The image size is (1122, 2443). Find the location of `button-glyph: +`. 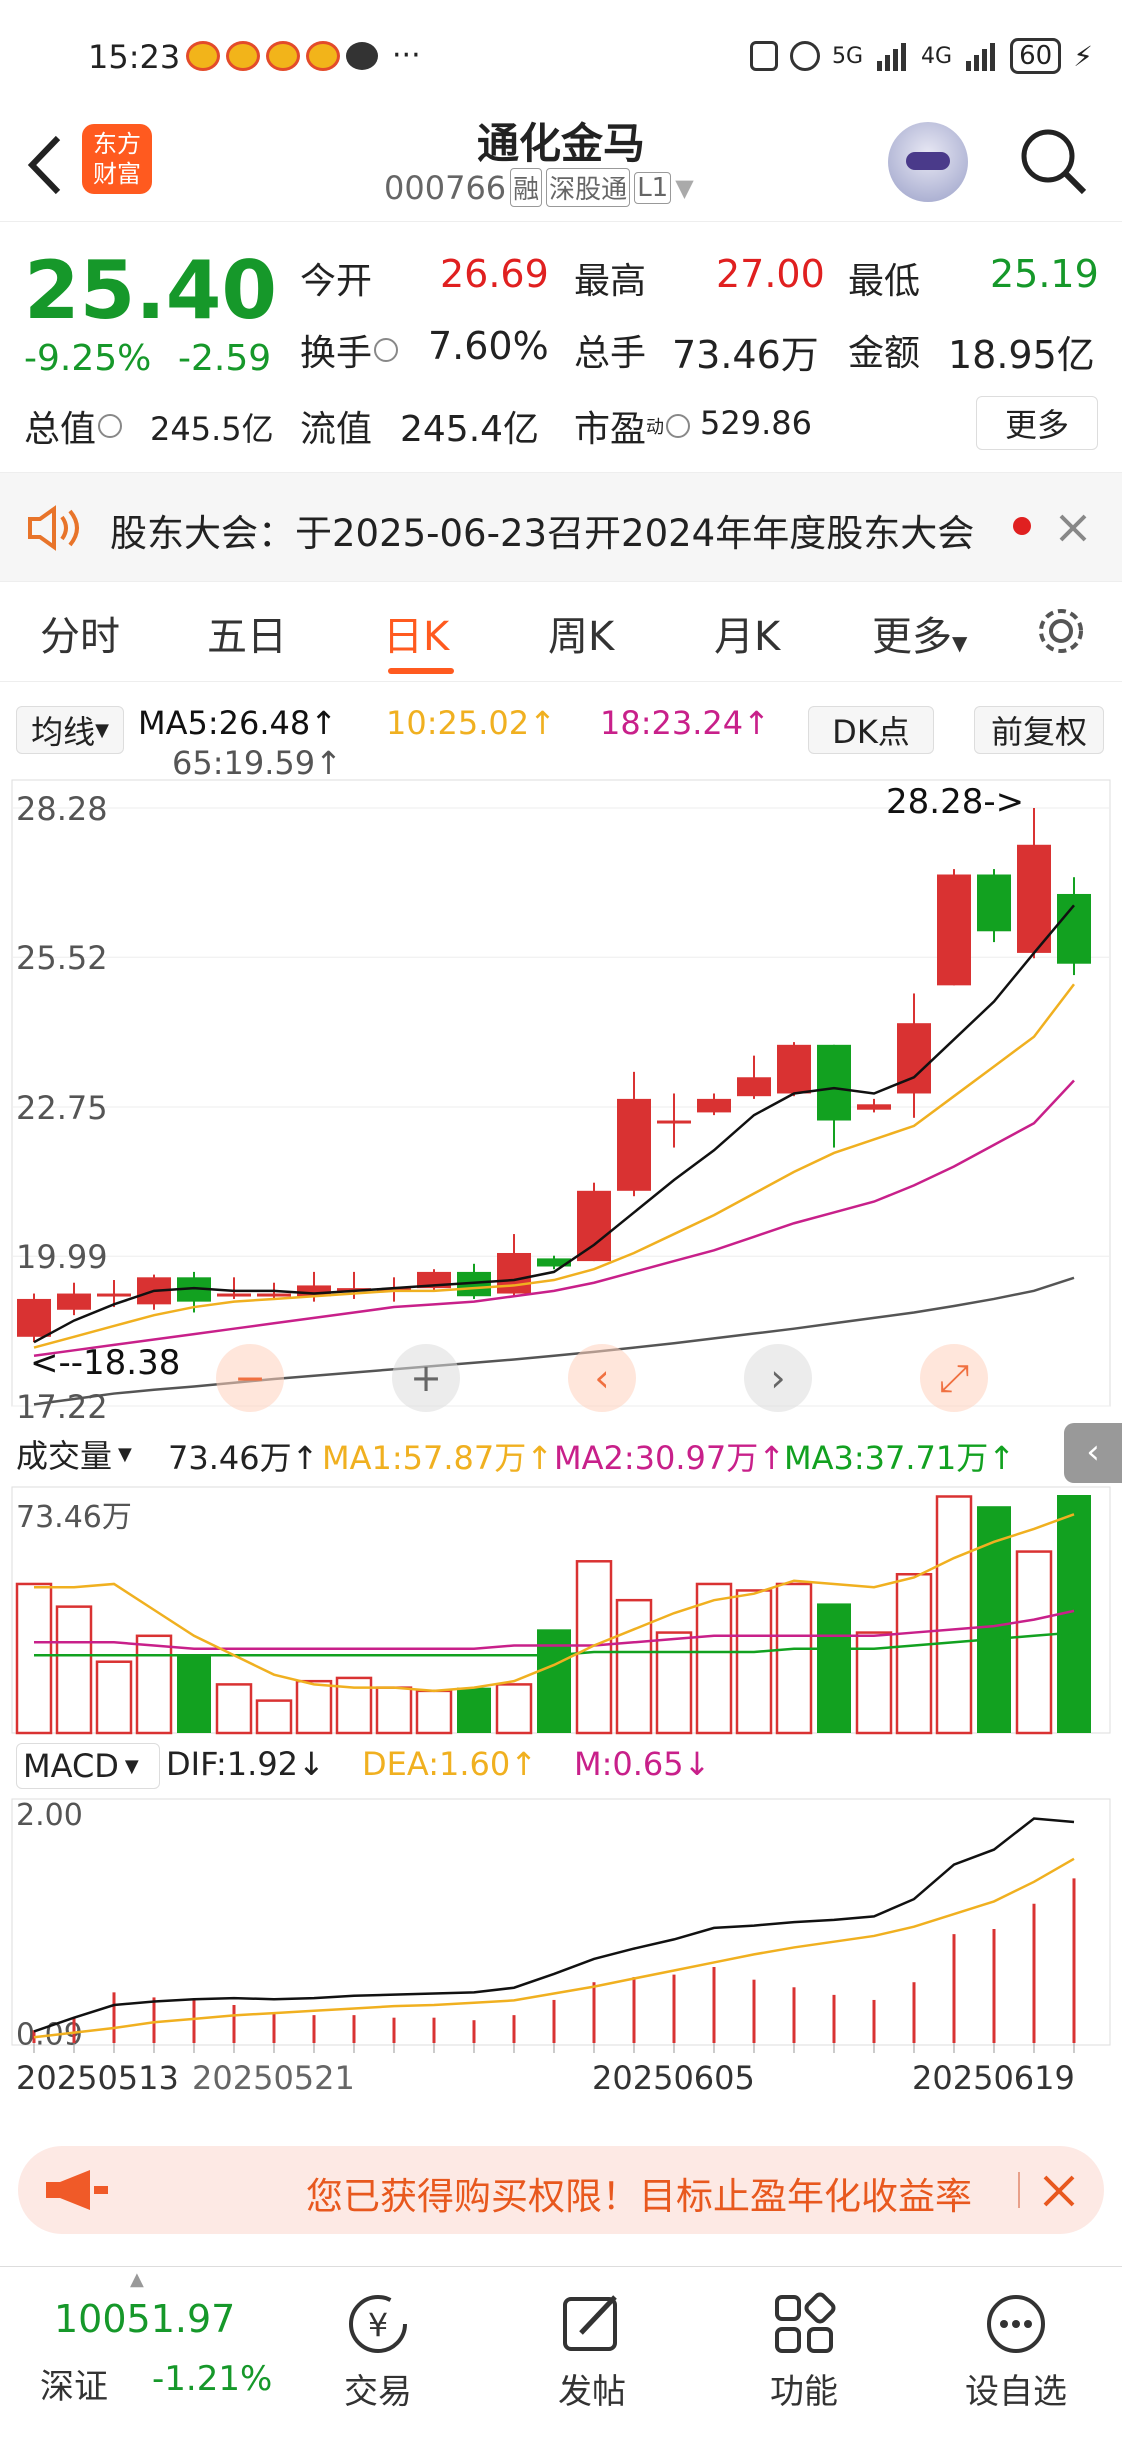

button-glyph: + is located at coordinates (426, 1378).